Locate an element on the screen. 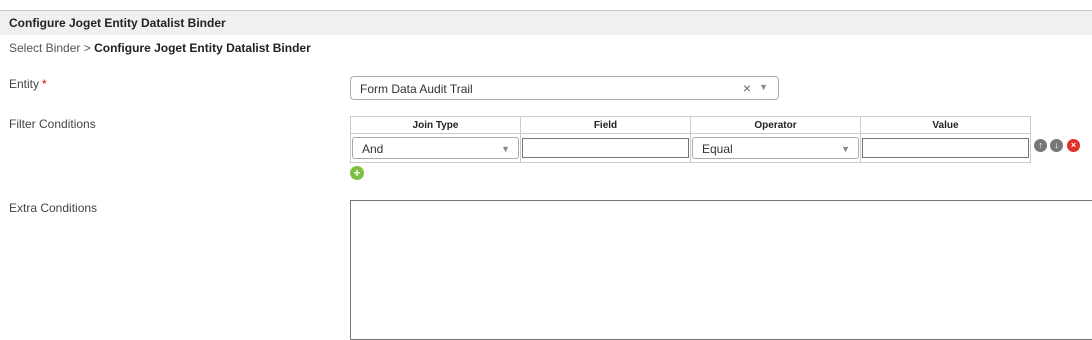 Image resolution: width=1092 pixels, height=340 pixels. table-header-row: Join Type Field Operator Value is located at coordinates (690, 125).